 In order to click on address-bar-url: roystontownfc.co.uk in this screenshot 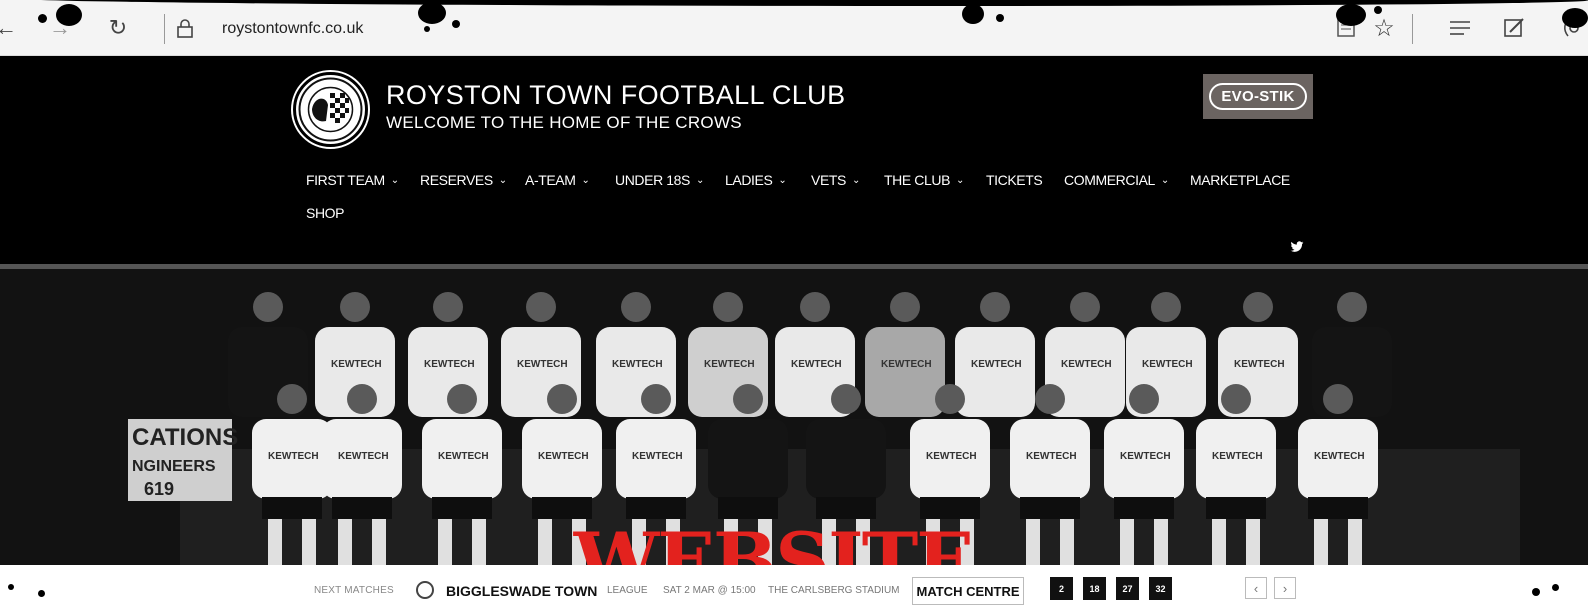, I will do `click(292, 29)`.